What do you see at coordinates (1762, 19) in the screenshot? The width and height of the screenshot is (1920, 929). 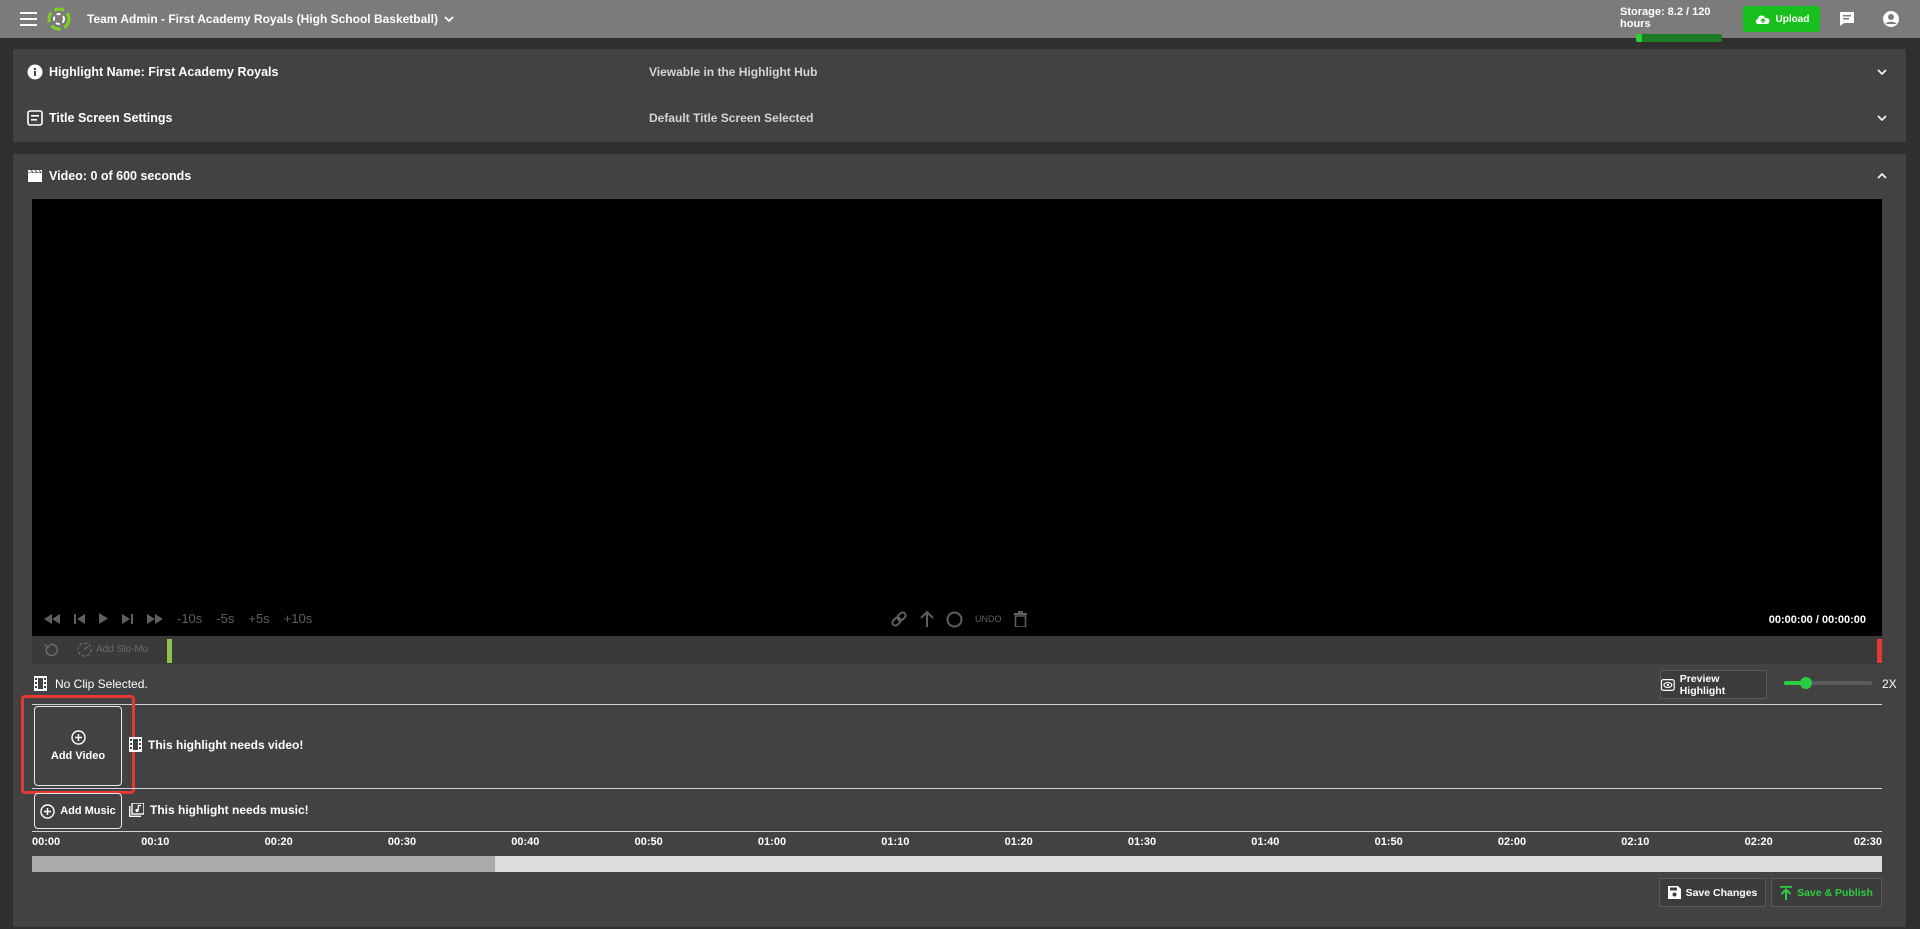 I see `cloud-upload-icon` at bounding box center [1762, 19].